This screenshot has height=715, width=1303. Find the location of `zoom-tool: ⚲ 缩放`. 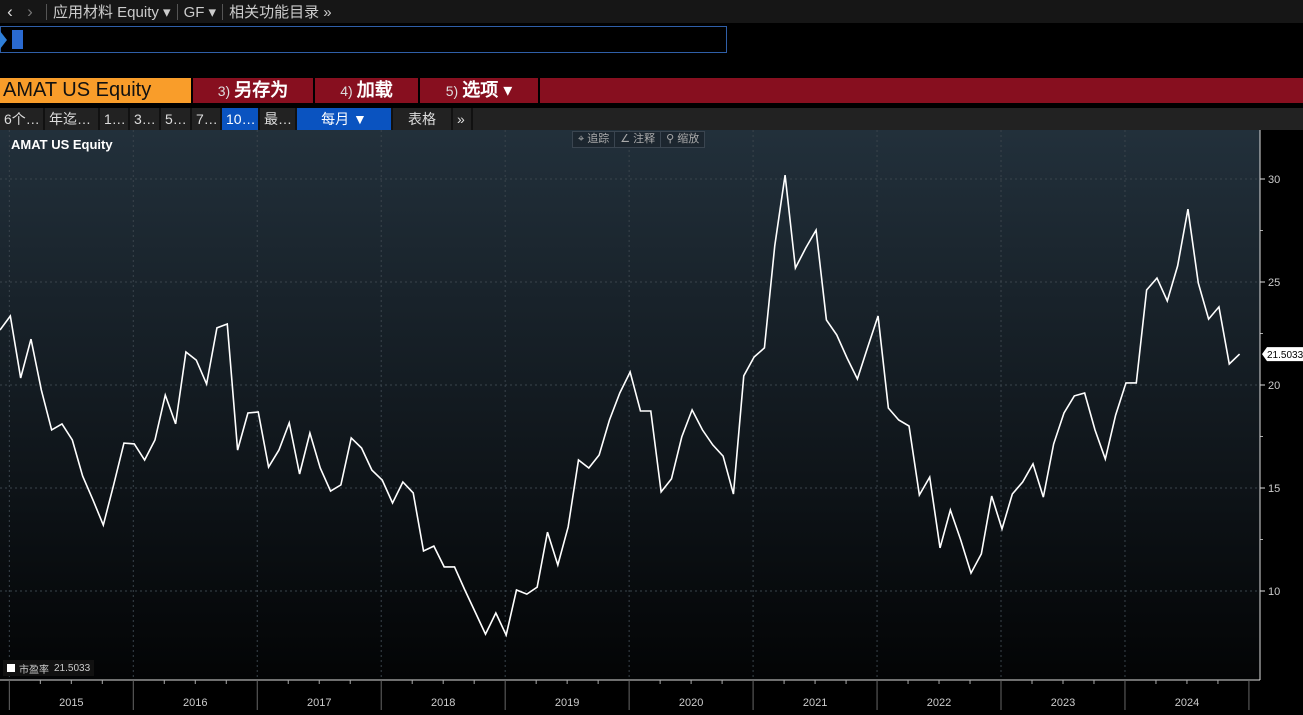

zoom-tool: ⚲ 缩放 is located at coordinates (682, 139).